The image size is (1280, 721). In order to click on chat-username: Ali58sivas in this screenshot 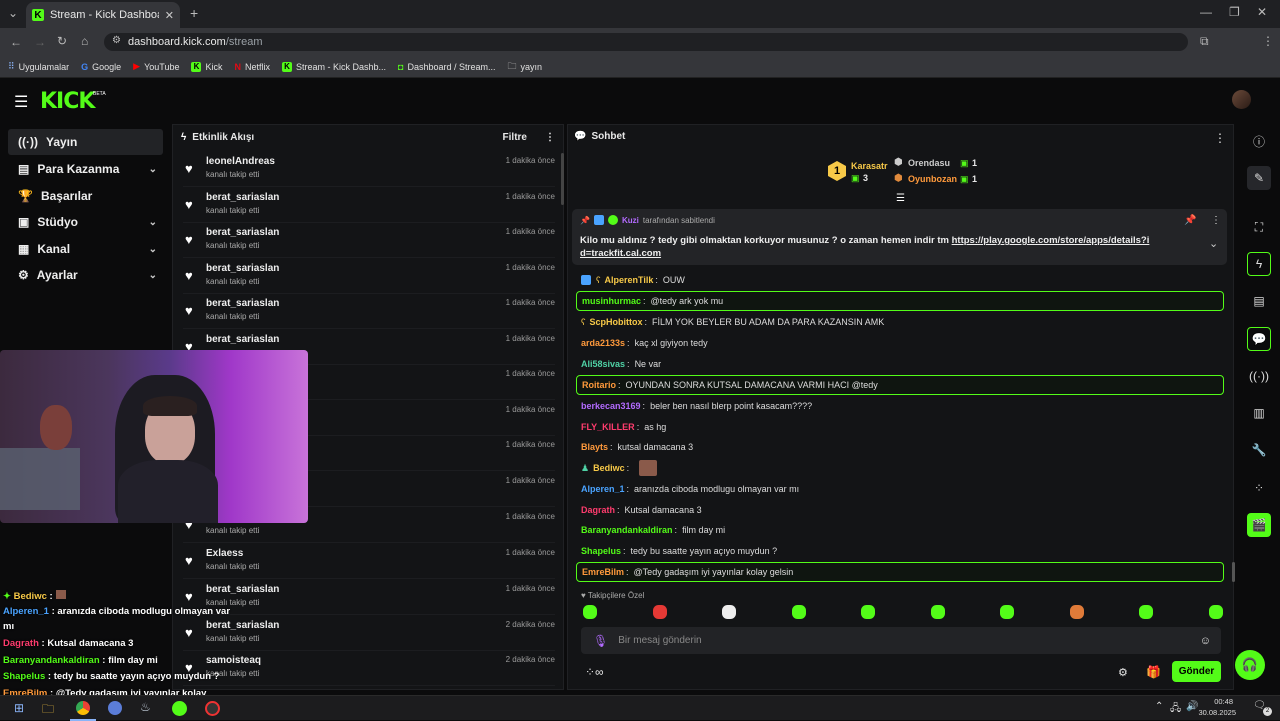, I will do `click(603, 364)`.